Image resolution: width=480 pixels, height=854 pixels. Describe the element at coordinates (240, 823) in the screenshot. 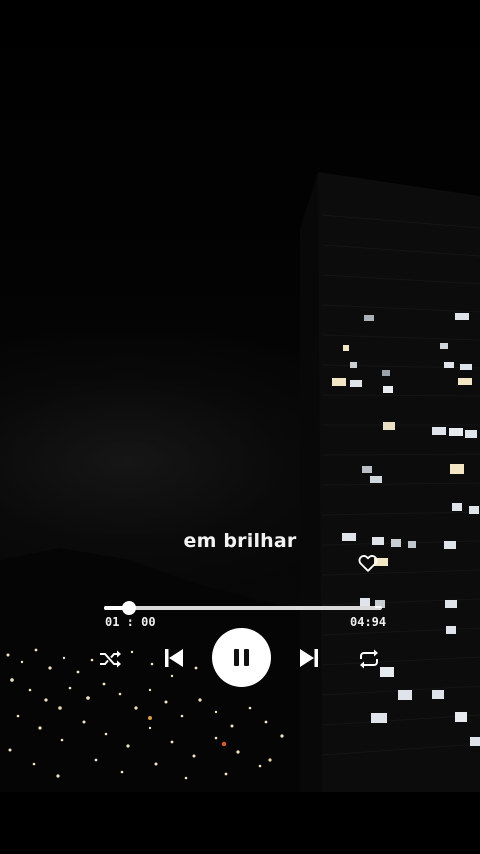

I see `bottom-letterbox` at that location.